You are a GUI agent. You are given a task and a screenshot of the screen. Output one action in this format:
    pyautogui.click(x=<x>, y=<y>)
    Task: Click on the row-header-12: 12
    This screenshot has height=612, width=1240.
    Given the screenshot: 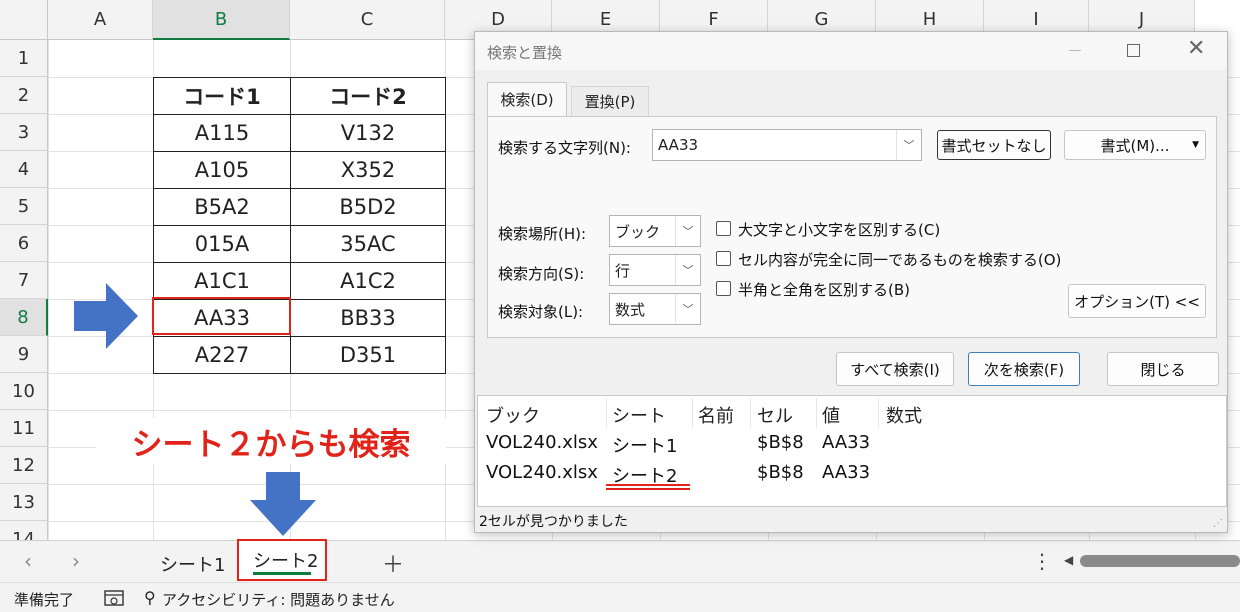 What is the action you would take?
    pyautogui.click(x=24, y=465)
    